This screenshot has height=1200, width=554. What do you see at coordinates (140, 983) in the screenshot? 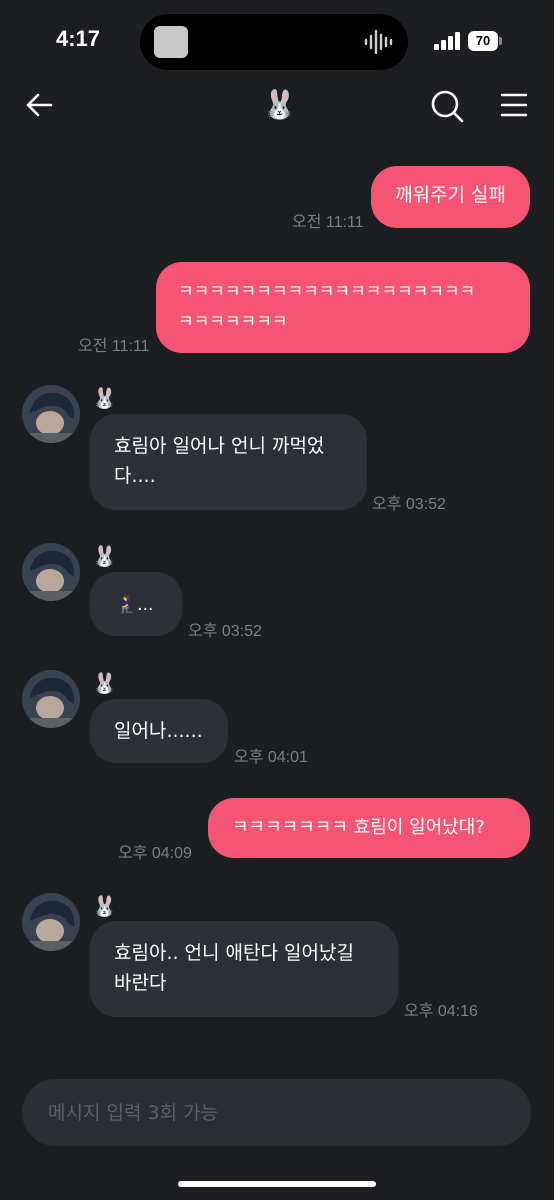
I see `message-text-line: 바란다` at bounding box center [140, 983].